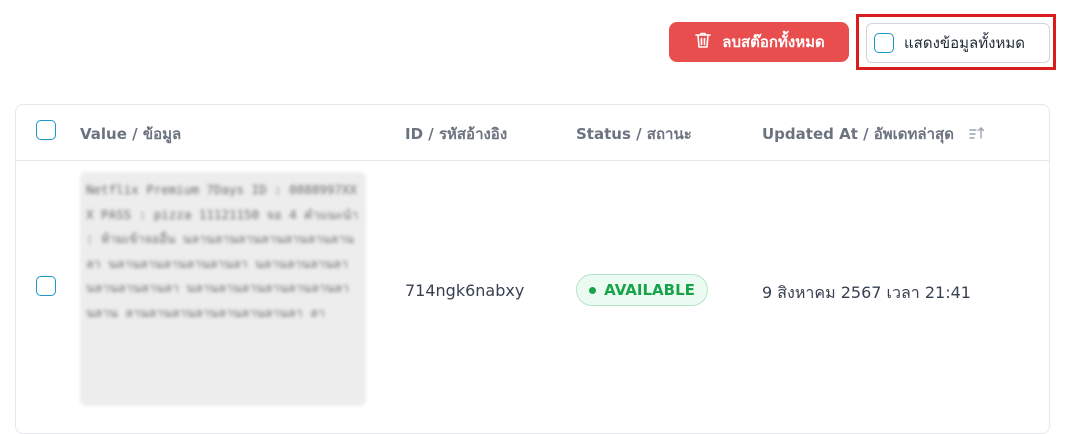 This screenshot has height=434, width=1072. What do you see at coordinates (130, 134) in the screenshot?
I see `column-header-value: Value / ข้อมูล` at bounding box center [130, 134].